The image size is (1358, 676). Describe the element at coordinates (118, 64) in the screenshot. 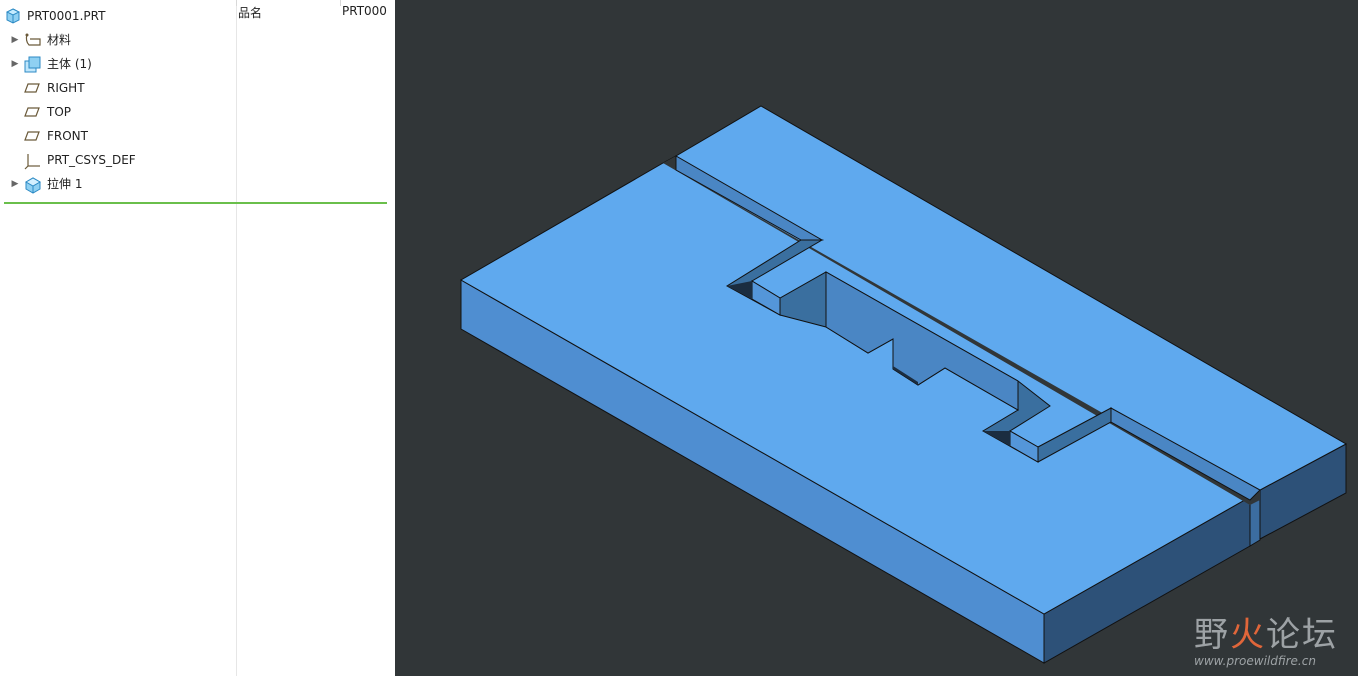

I see `tree-item-body: ▶ 主体 (1)` at that location.